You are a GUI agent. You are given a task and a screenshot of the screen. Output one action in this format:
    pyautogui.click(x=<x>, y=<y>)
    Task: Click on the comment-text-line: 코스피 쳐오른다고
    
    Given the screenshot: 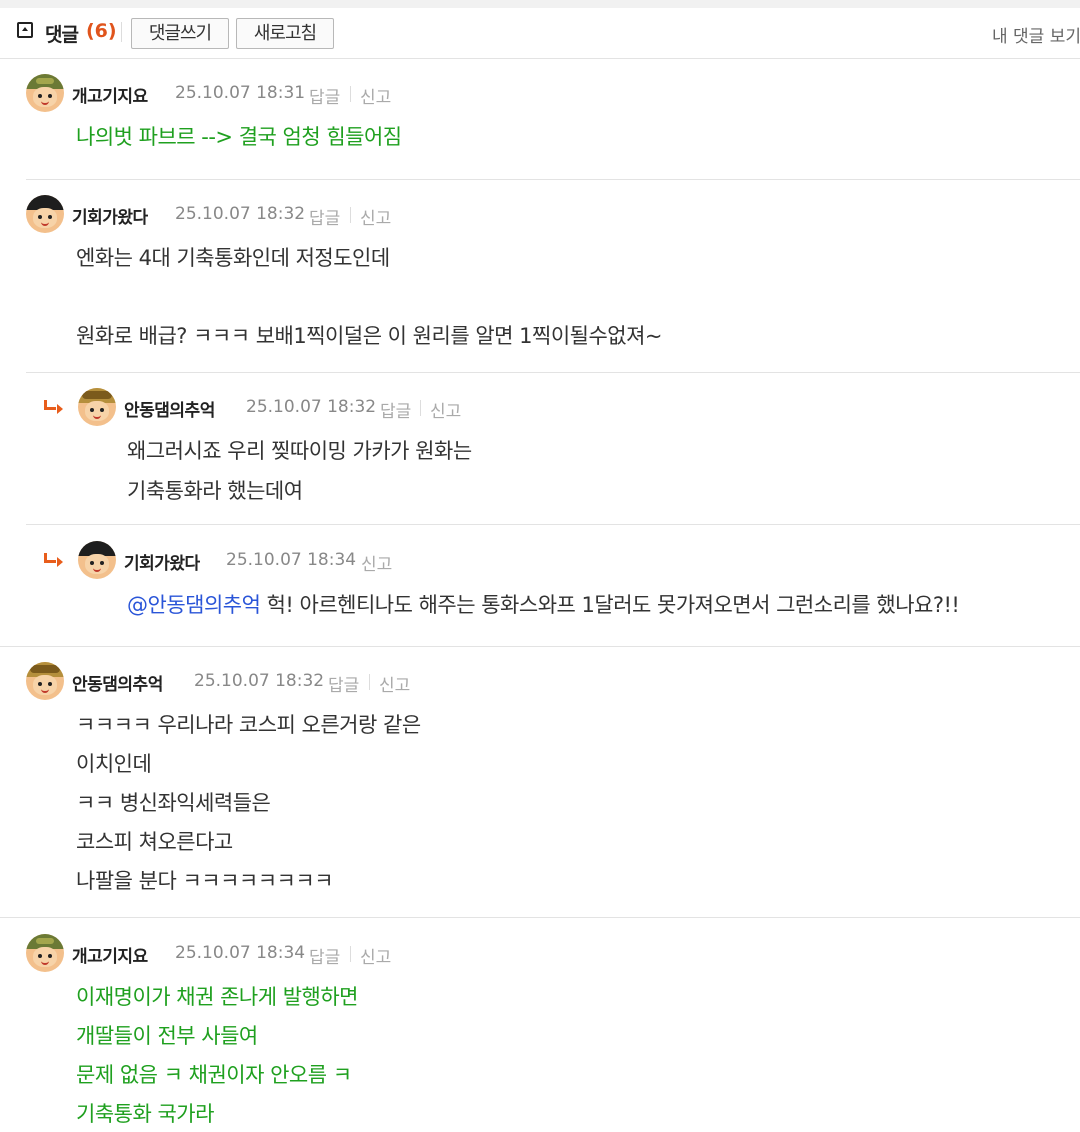 What is the action you would take?
    pyautogui.click(x=154, y=842)
    